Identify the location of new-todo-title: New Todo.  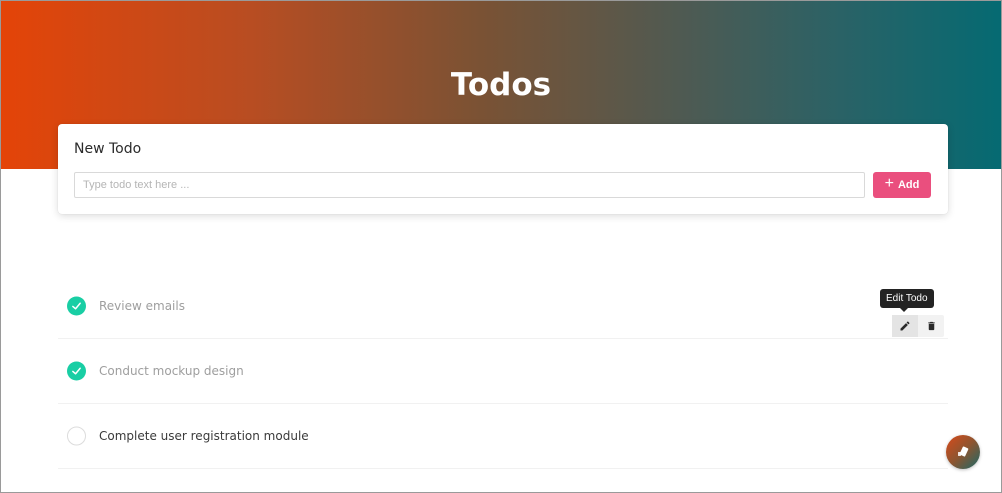
(108, 149).